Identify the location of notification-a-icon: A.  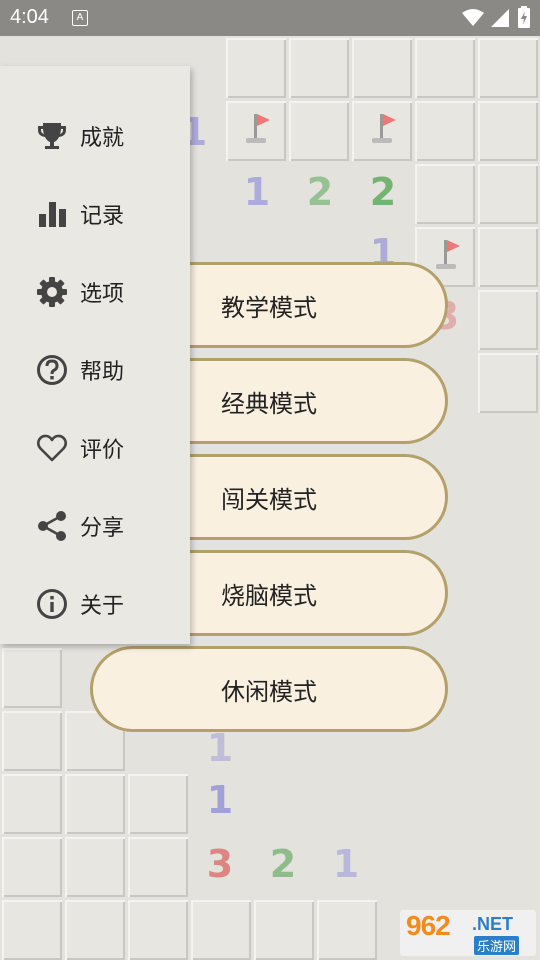
(80, 18).